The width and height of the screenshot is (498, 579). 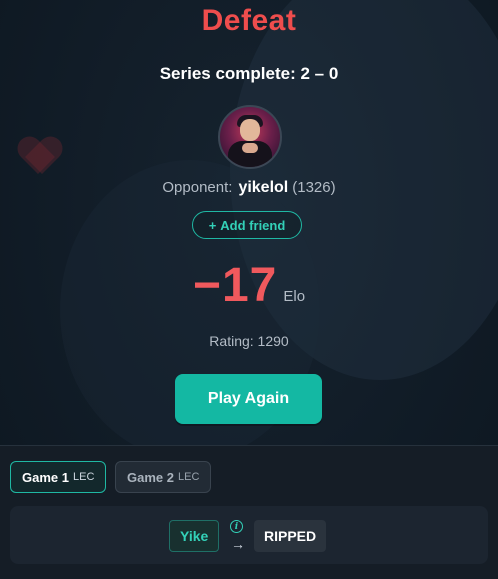 What do you see at coordinates (238, 544) in the screenshot?
I see `arrow-icon: →` at bounding box center [238, 544].